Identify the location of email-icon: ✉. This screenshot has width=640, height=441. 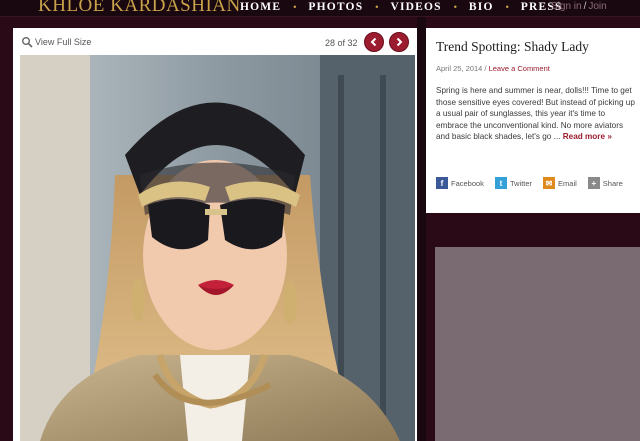
(549, 183).